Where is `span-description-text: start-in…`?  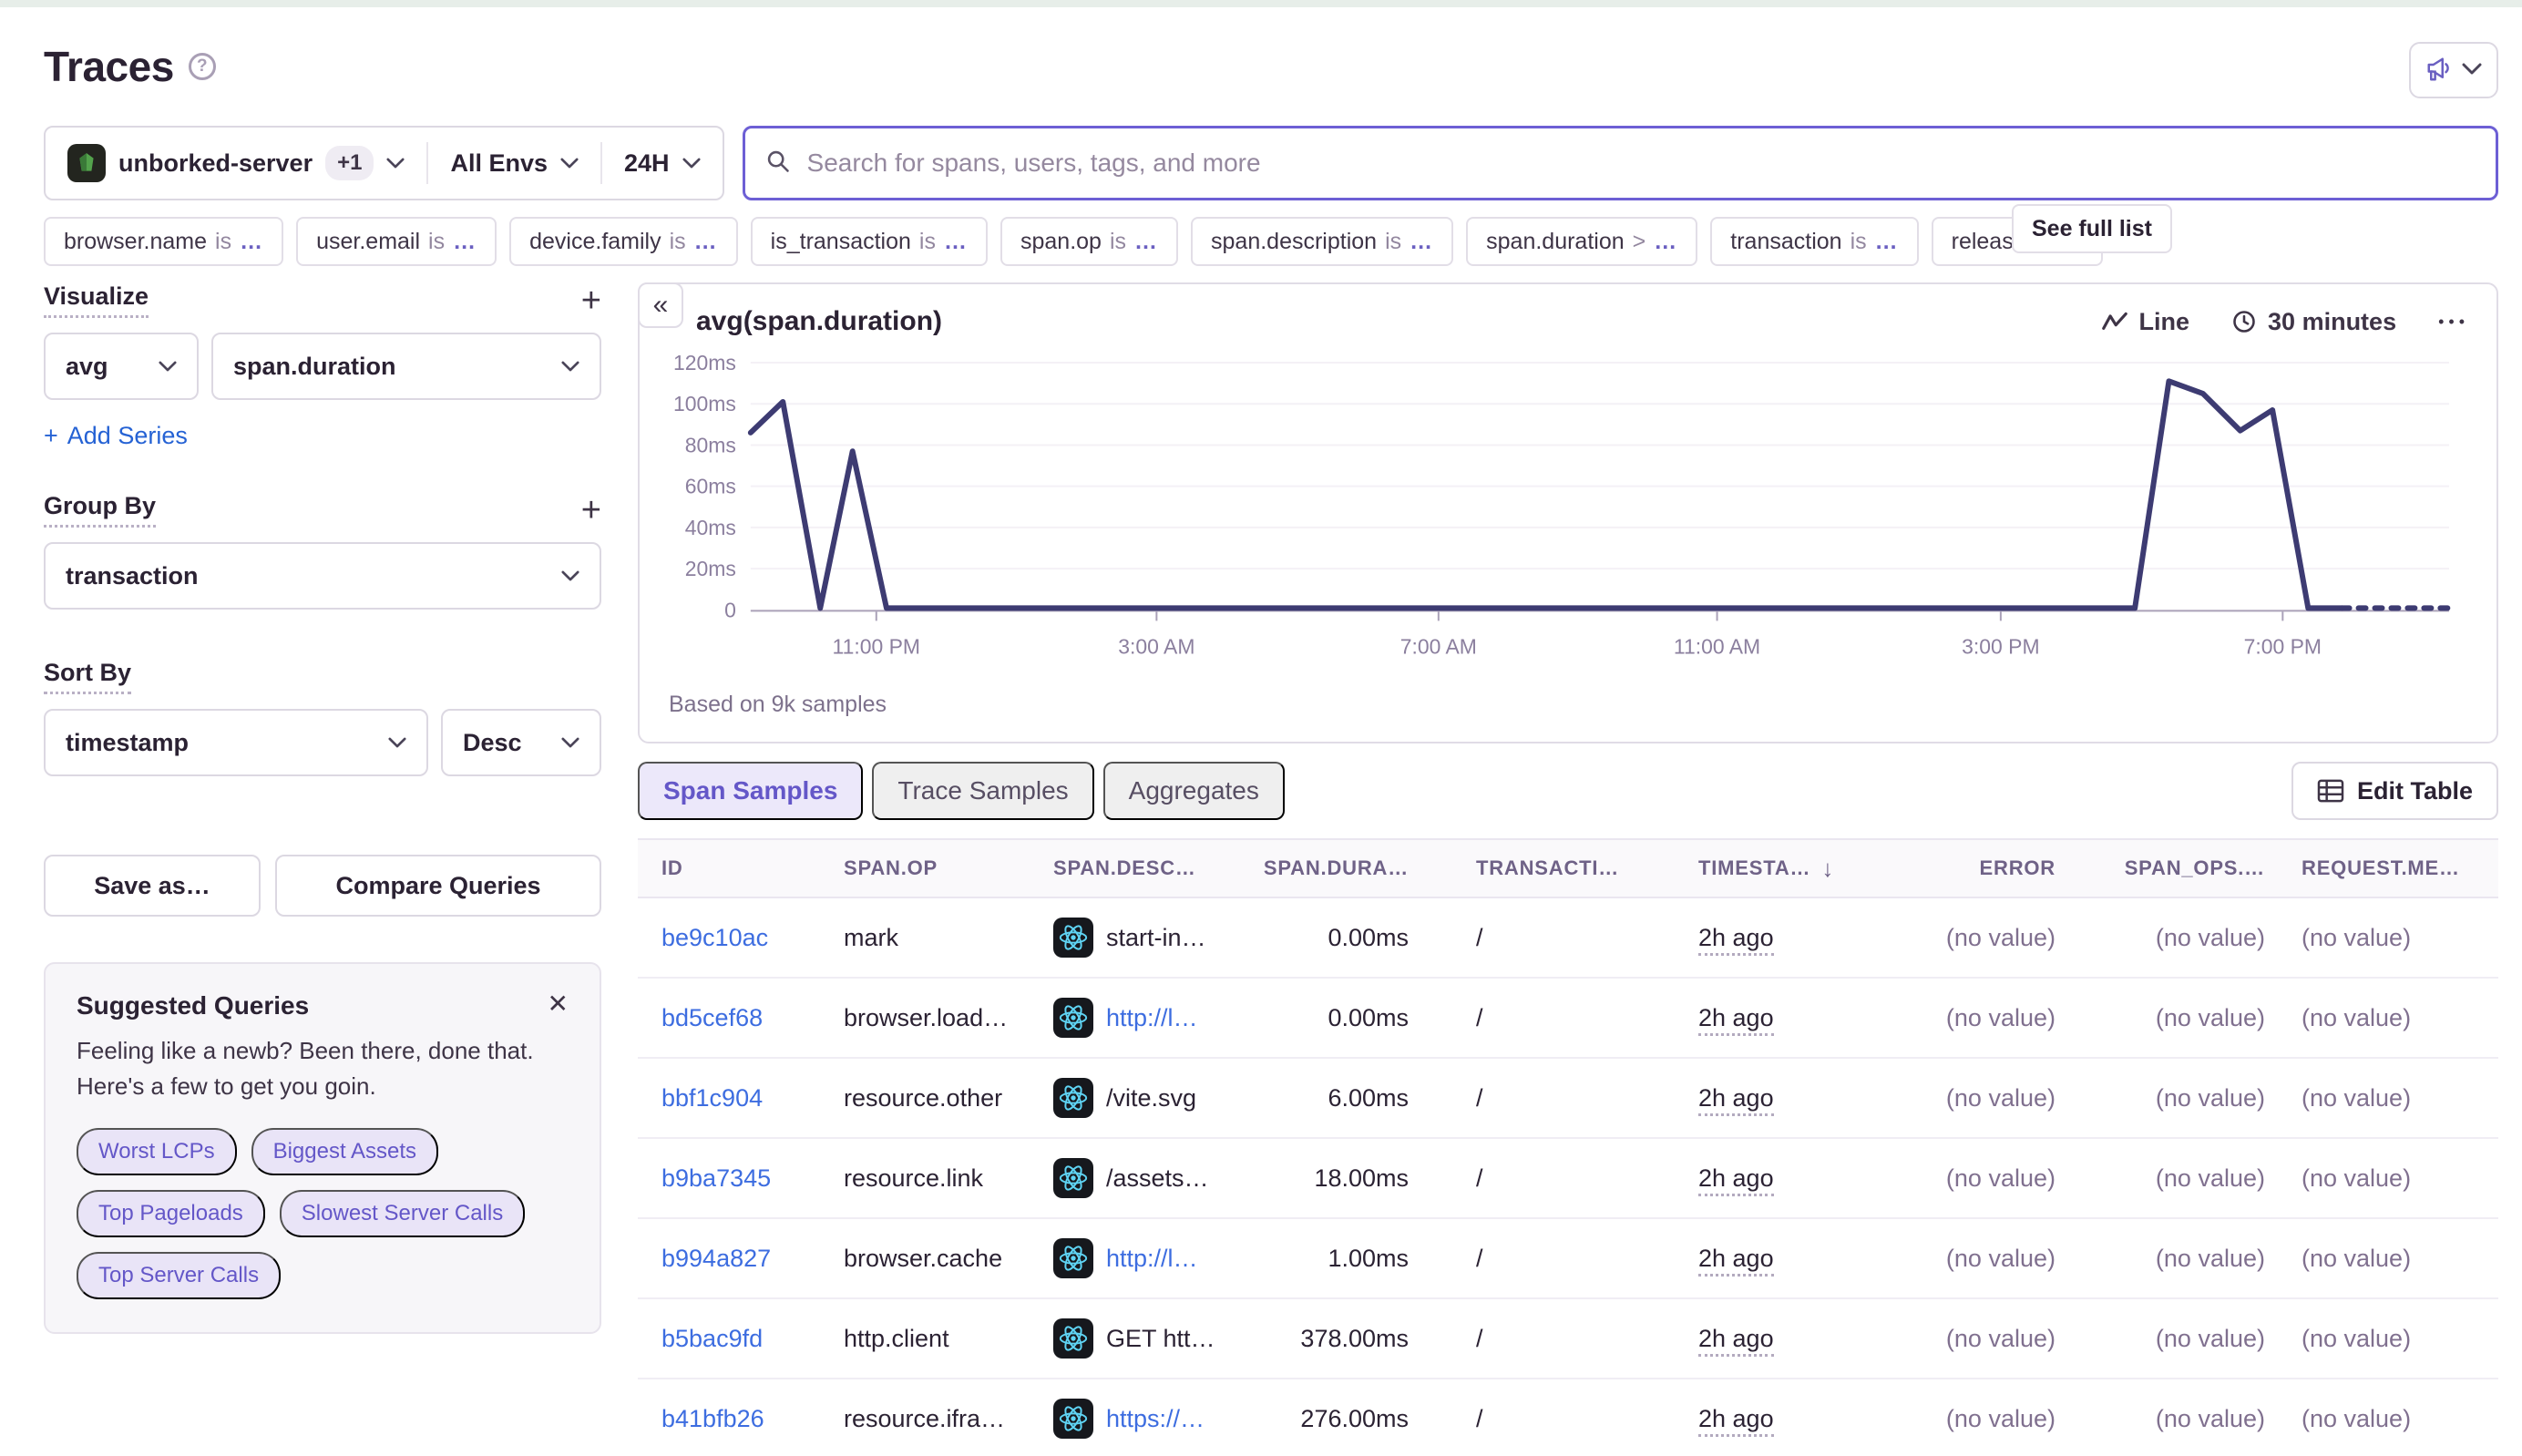 span-description-text: start-in… is located at coordinates (1156, 938).